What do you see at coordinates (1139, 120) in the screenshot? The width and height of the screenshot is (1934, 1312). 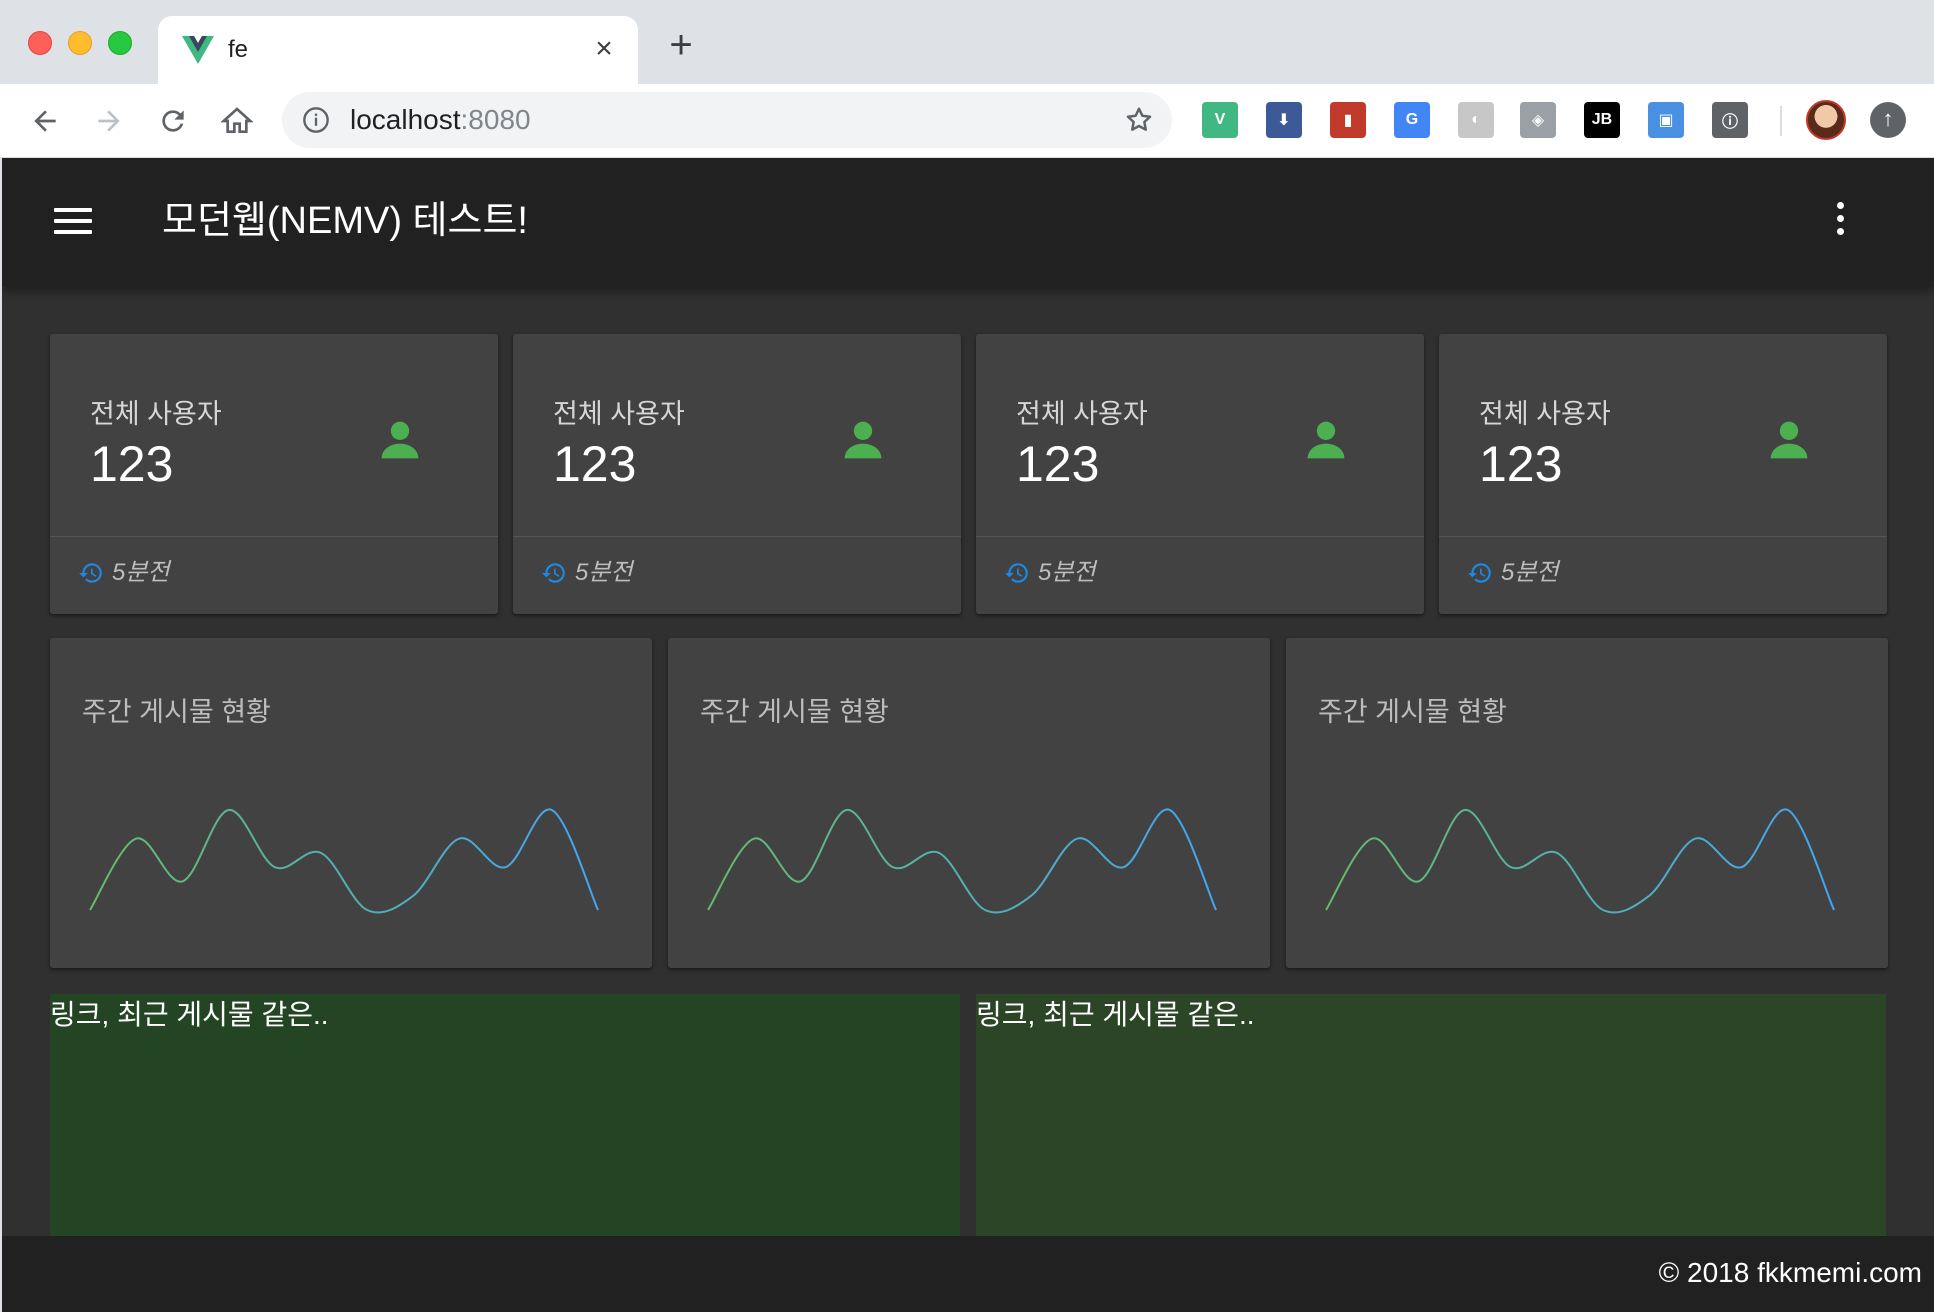 I see `bookmark-star-icon` at bounding box center [1139, 120].